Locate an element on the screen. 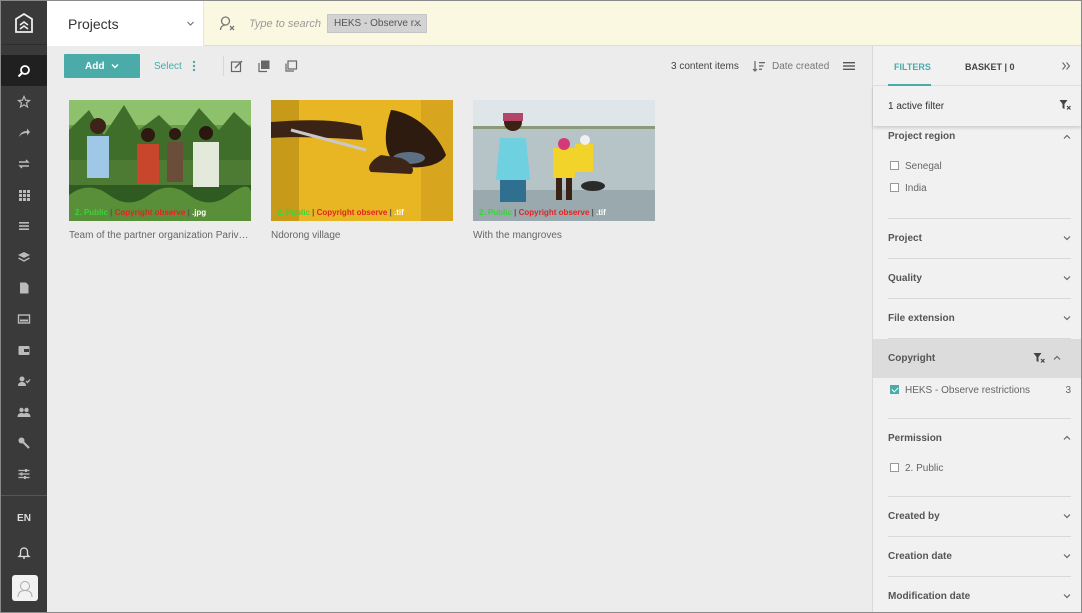  photo-village is located at coordinates (362, 160).